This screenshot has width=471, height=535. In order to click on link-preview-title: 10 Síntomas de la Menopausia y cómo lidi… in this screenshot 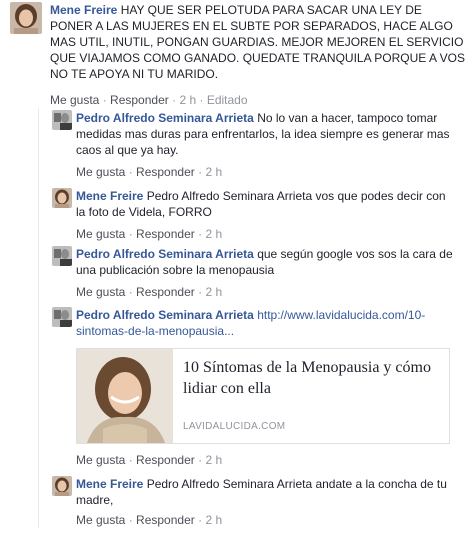, I will do `click(313, 378)`.